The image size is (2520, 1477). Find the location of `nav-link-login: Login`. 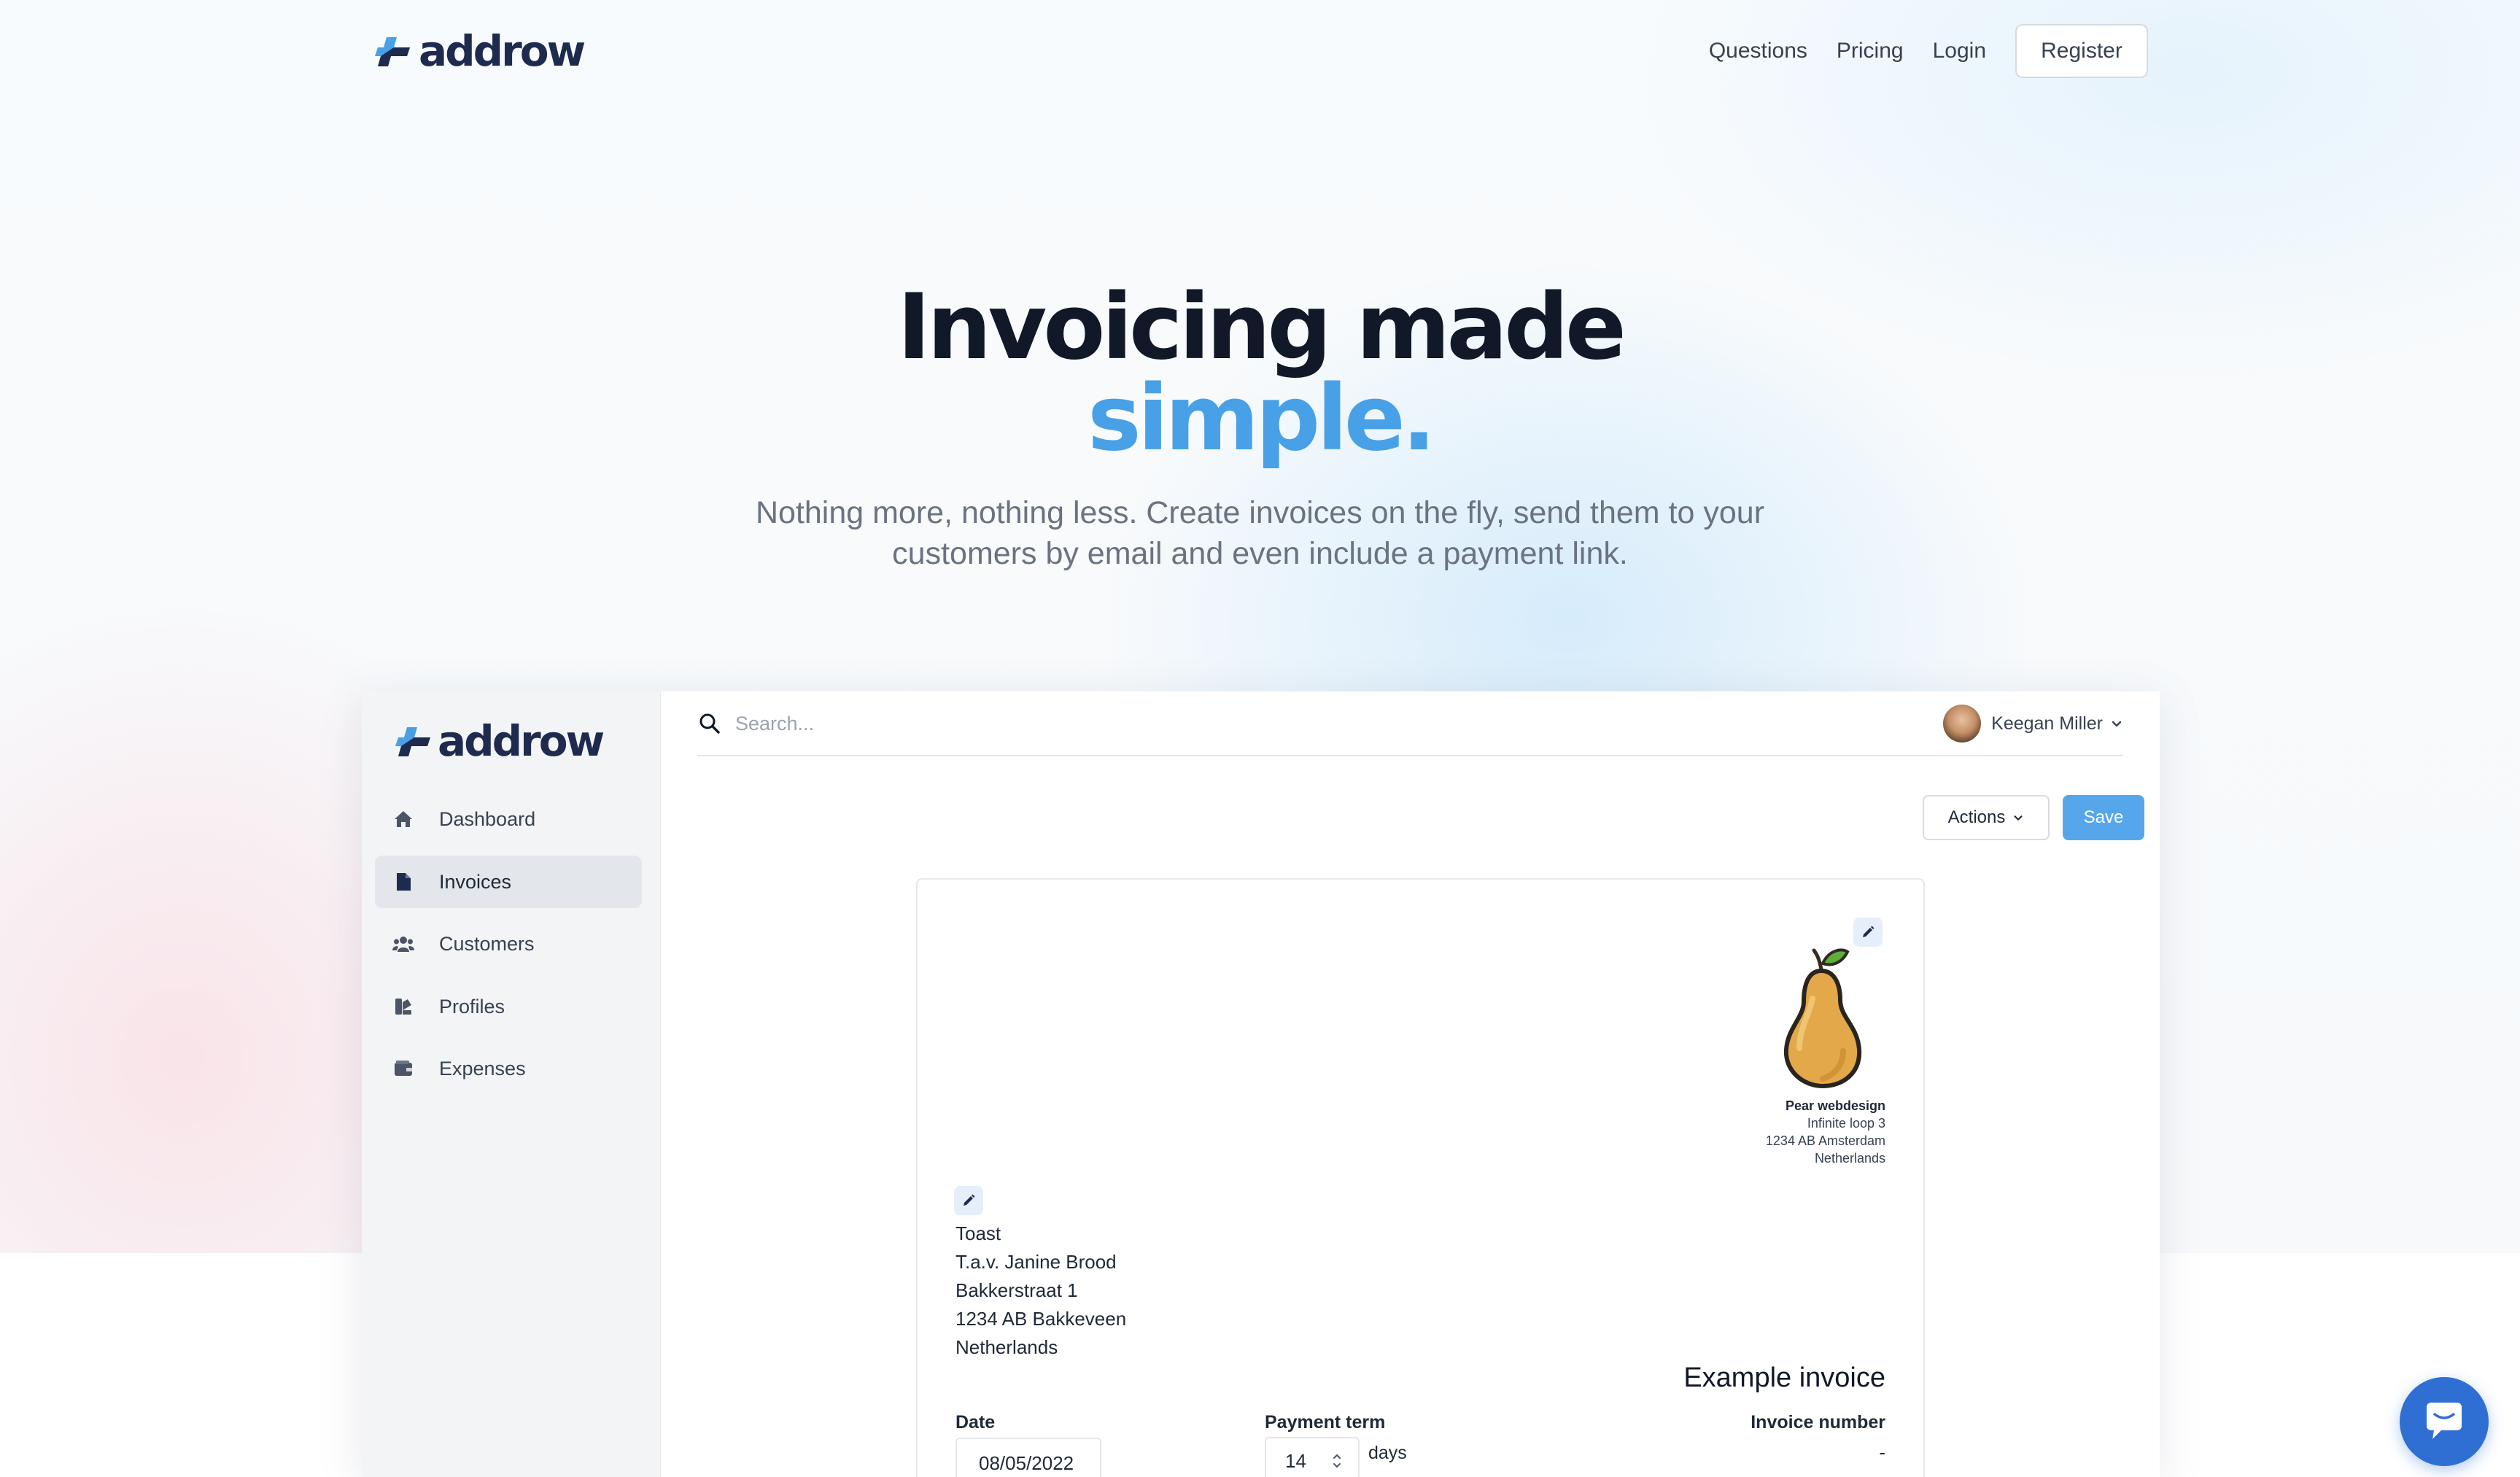

nav-link-login: Login is located at coordinates (1959, 51).